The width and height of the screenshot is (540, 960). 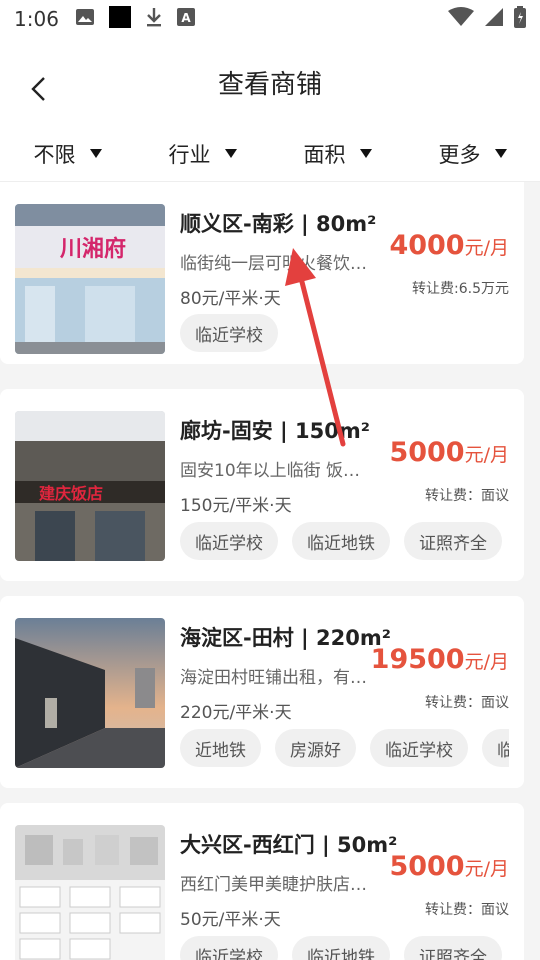 What do you see at coordinates (275, 431) in the screenshot?
I see `shop-title: 廊坊-固安 | 150m²` at bounding box center [275, 431].